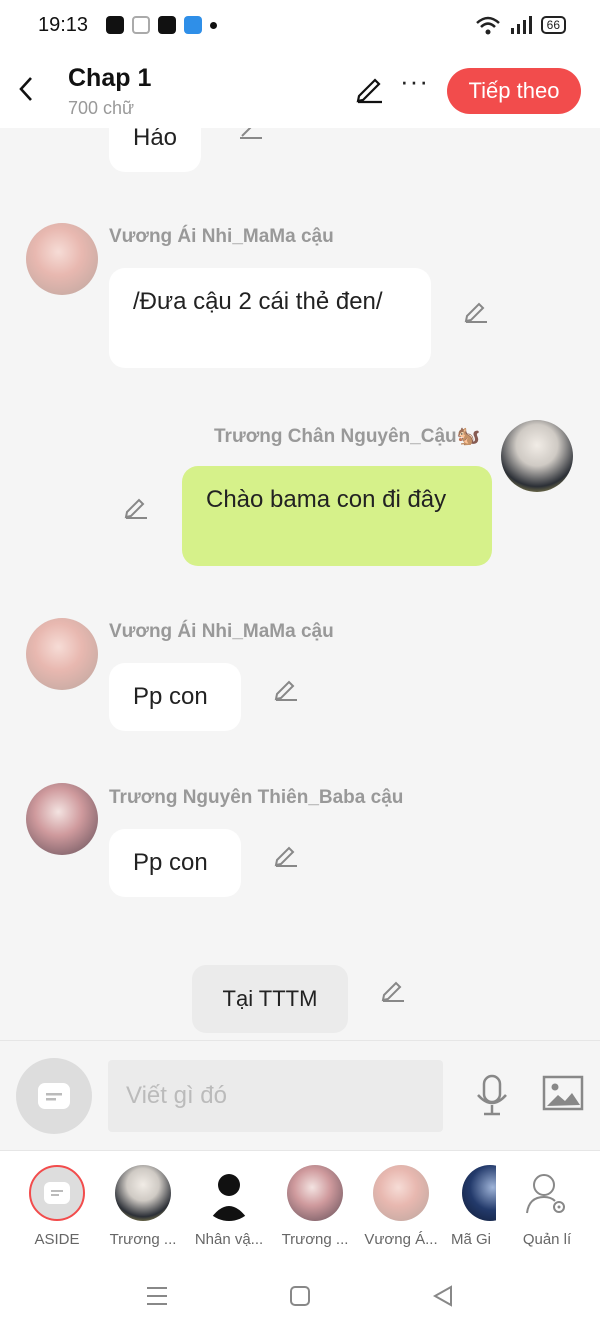 This screenshot has height=1333, width=600. I want to click on narration-bubble: Tại TTTM, so click(270, 999).